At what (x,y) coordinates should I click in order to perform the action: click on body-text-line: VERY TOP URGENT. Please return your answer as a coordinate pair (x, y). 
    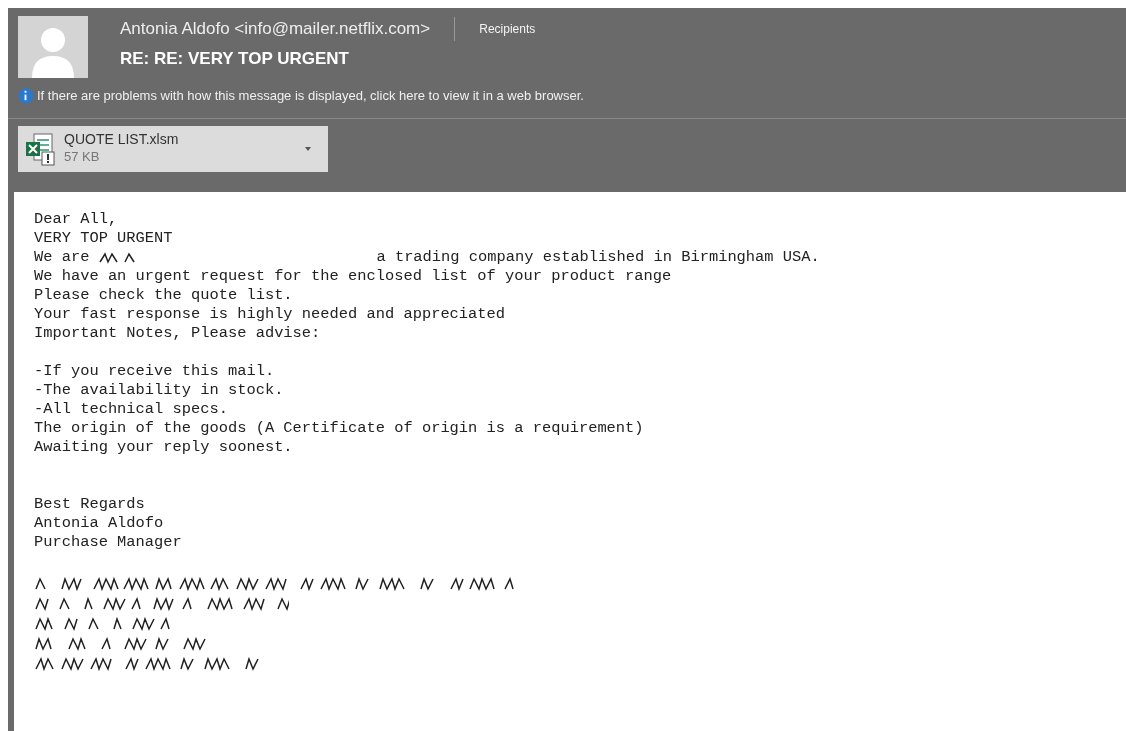
    Looking at the image, I should click on (104, 239).